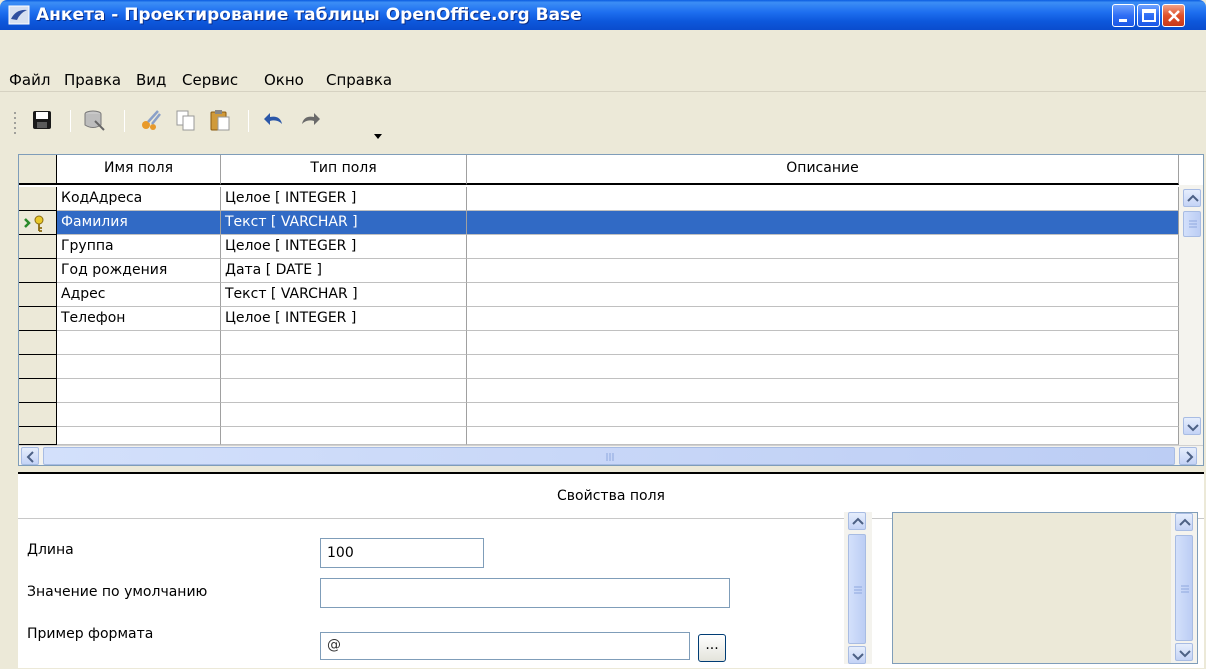 The width and height of the screenshot is (1206, 669). I want to click on openoffice-icon, so click(19, 15).